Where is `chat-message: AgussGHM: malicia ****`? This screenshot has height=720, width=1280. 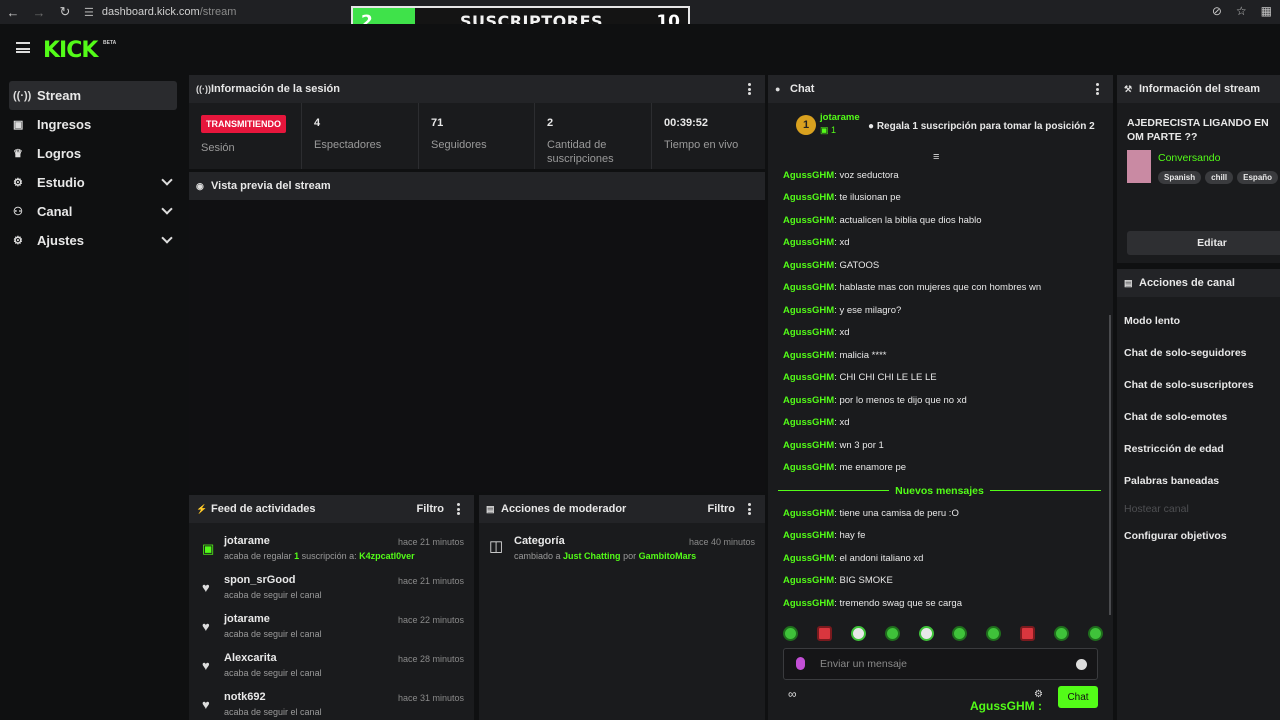 chat-message: AgussGHM: malicia **** is located at coordinates (835, 355).